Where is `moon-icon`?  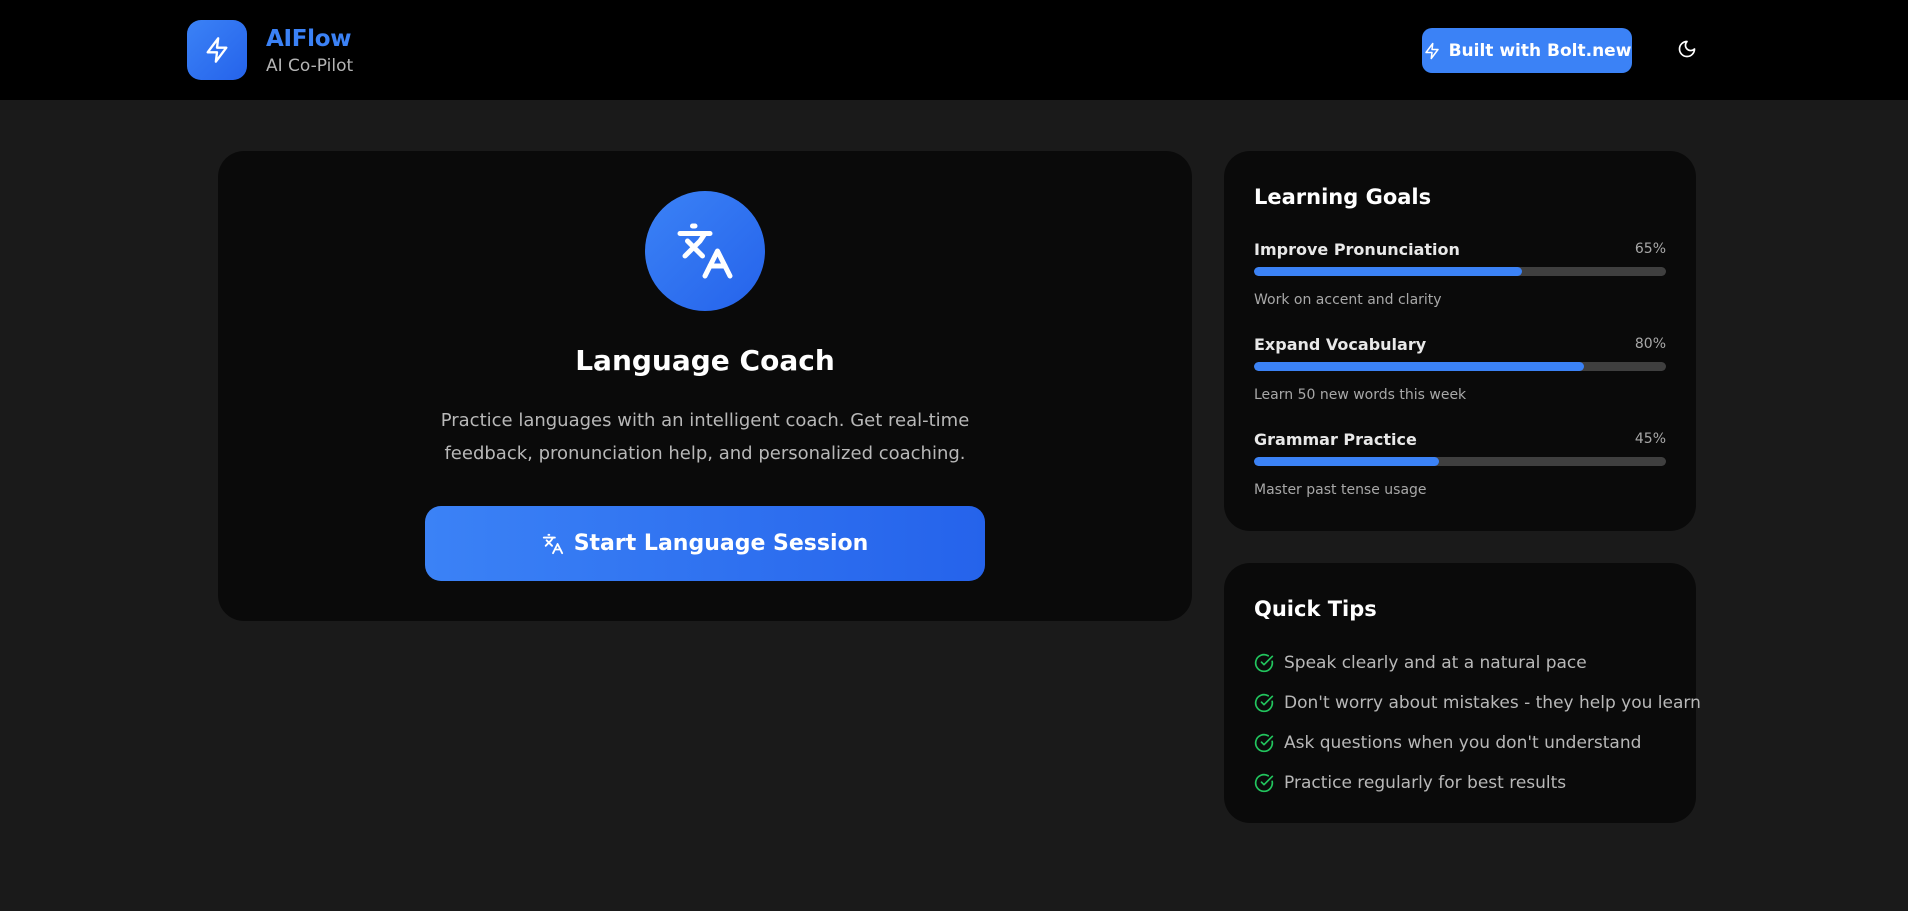 moon-icon is located at coordinates (1687, 49).